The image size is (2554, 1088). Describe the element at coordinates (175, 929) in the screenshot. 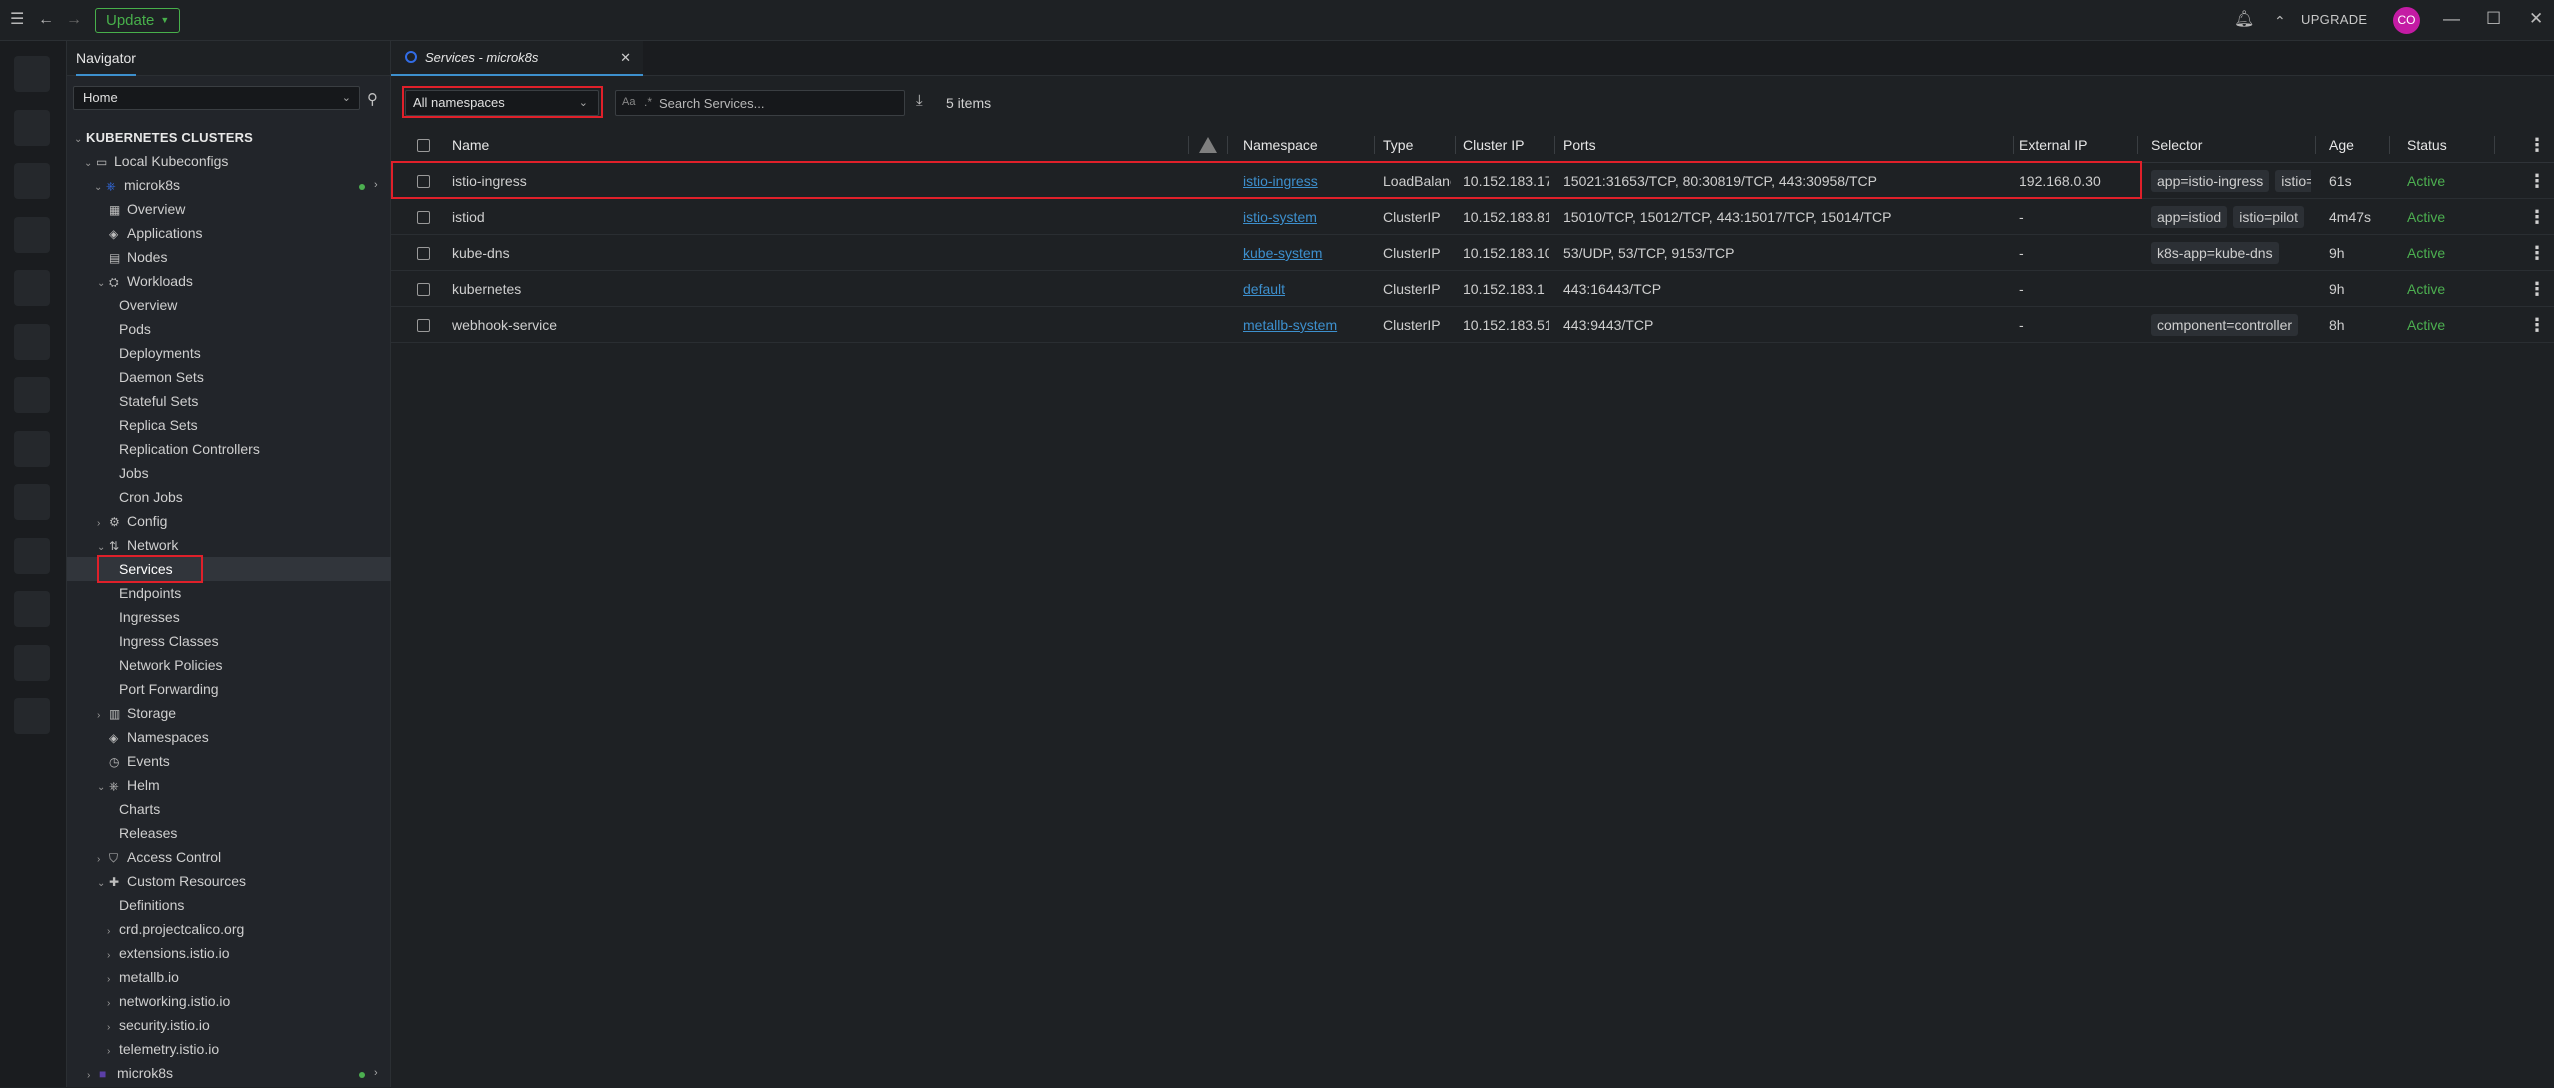

I see `sidebar-item-crd-calico: › crd.projectcalico.org` at that location.